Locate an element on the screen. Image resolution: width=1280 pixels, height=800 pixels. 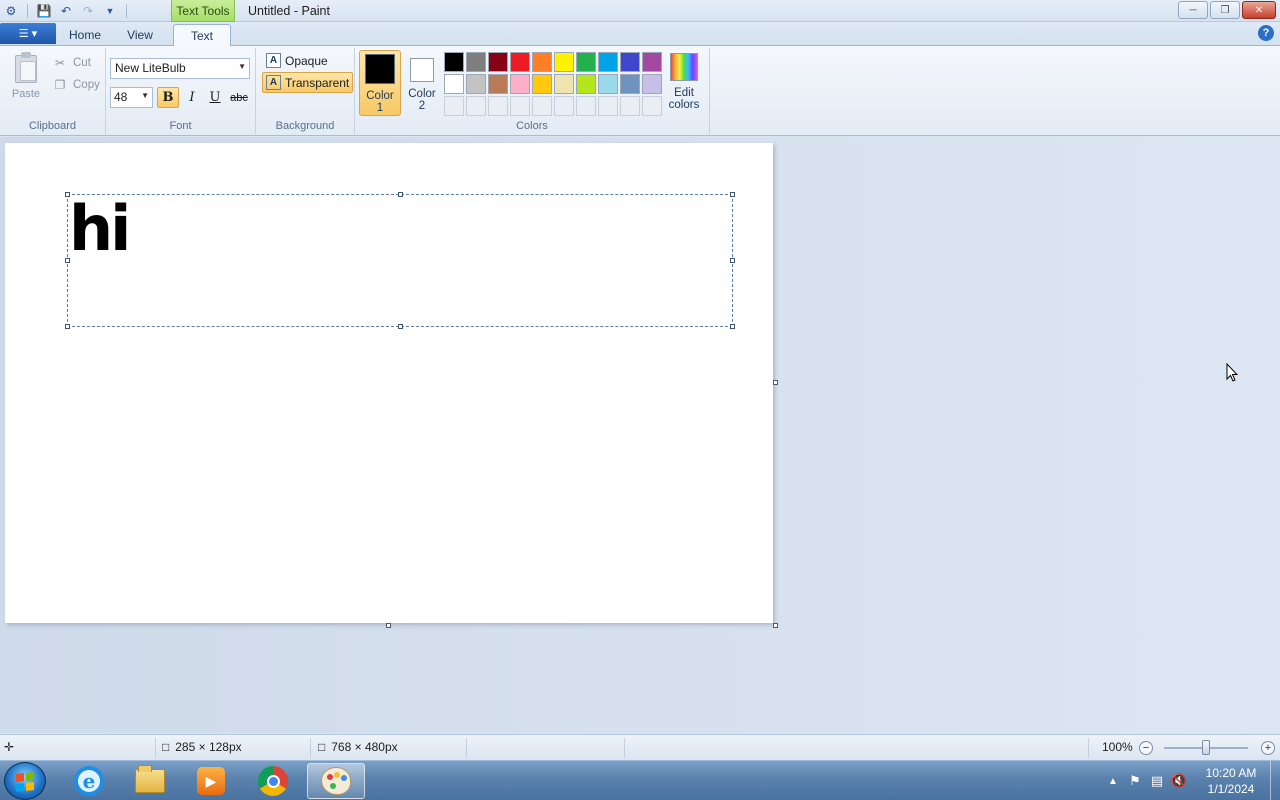
paint-app-icon: ⚙ is located at coordinates (11, 11).